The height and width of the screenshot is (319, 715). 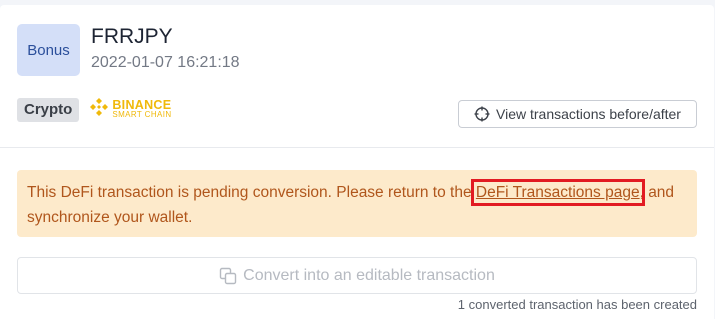 I want to click on chain-name-line1: BINANCE, so click(x=142, y=104).